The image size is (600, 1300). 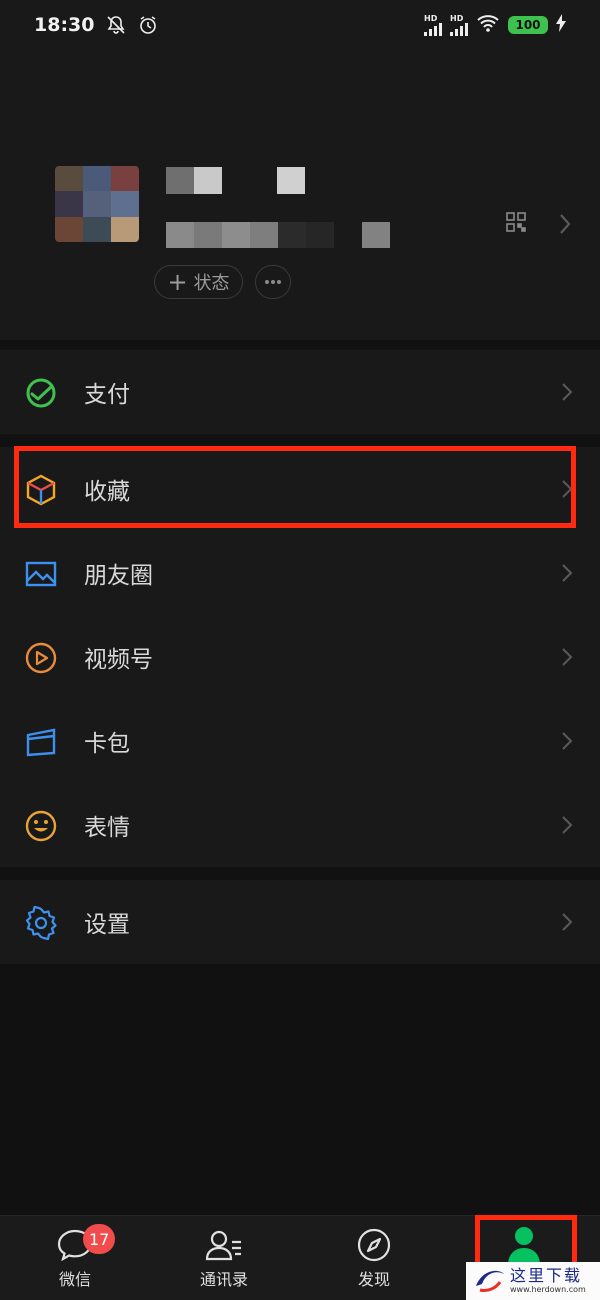 I want to click on watermark-text: 这里下载, so click(x=546, y=1275).